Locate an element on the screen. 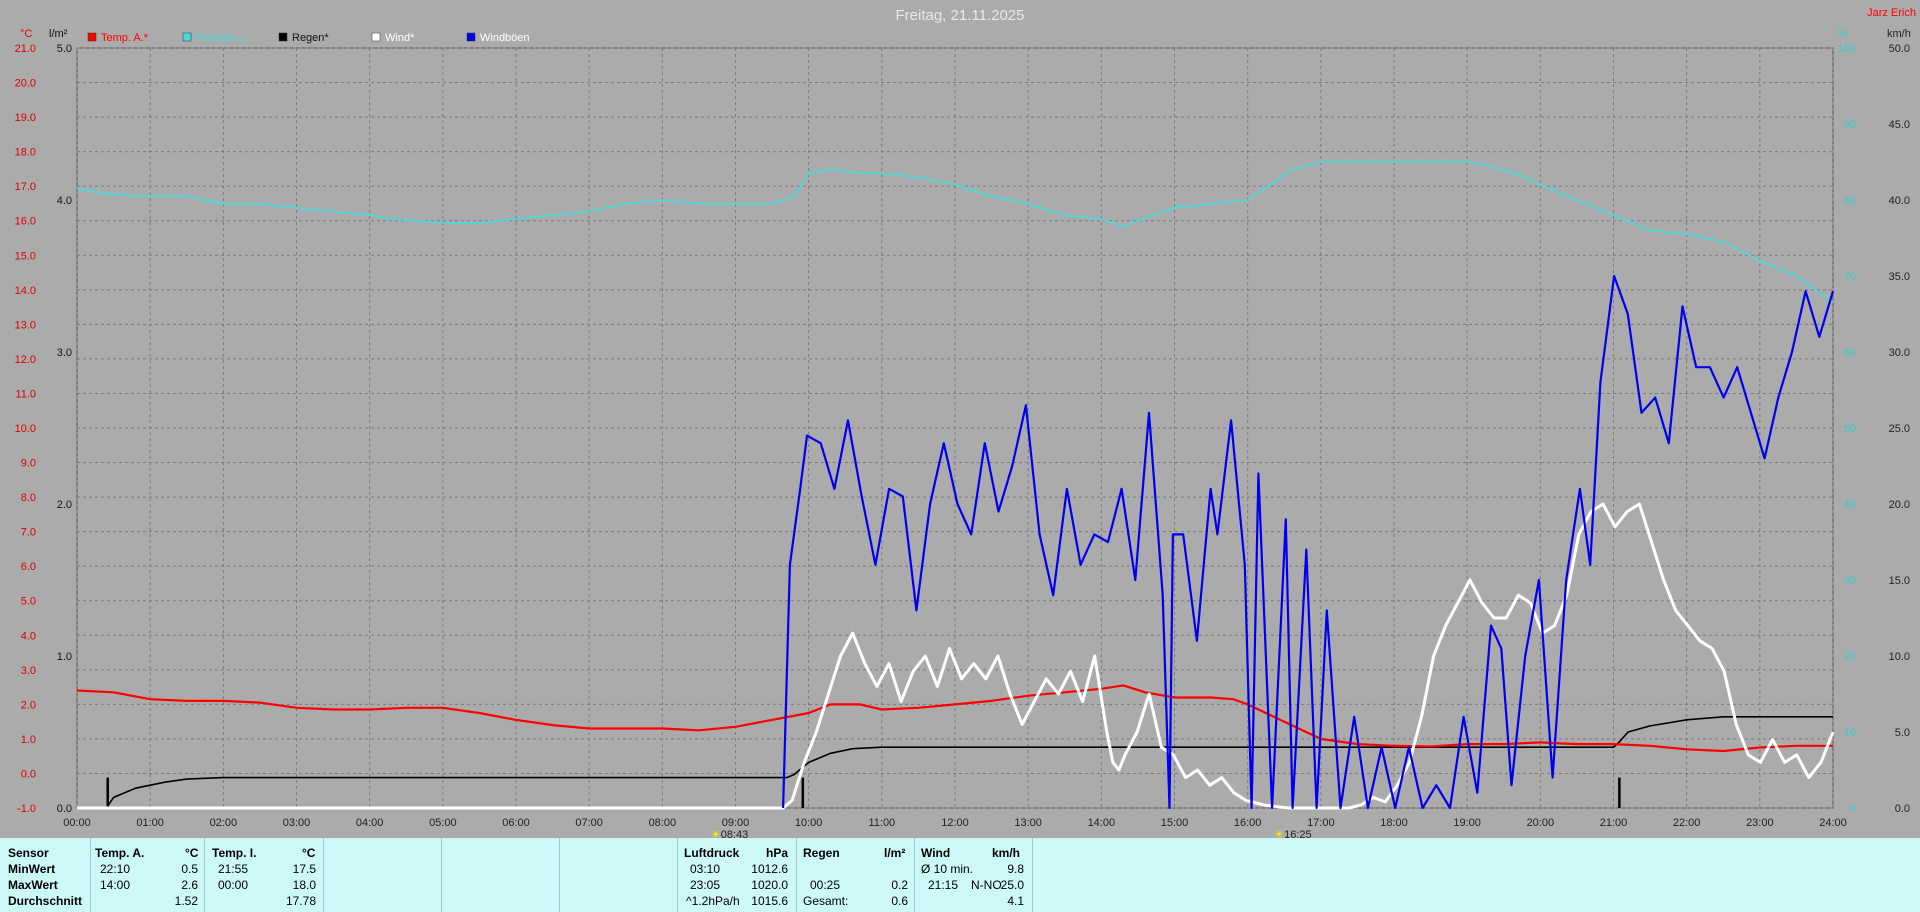  regen-total: 0.6 is located at coordinates (899, 901).